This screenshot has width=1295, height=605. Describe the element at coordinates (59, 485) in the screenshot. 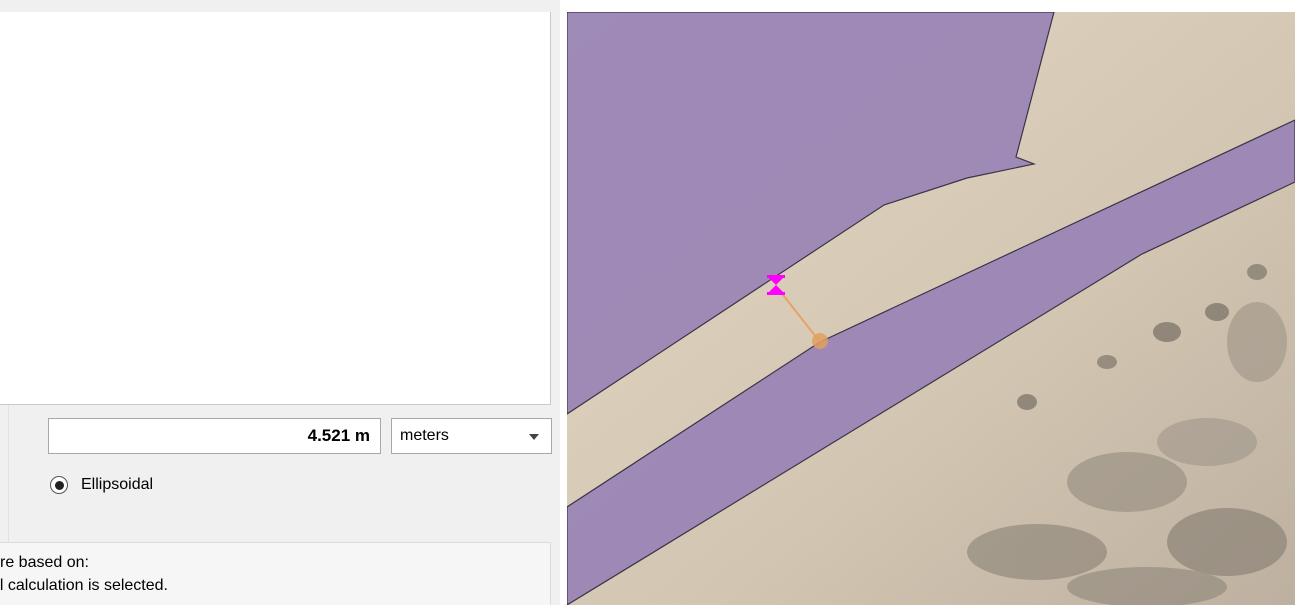

I see `radio-button-checked-icon` at that location.